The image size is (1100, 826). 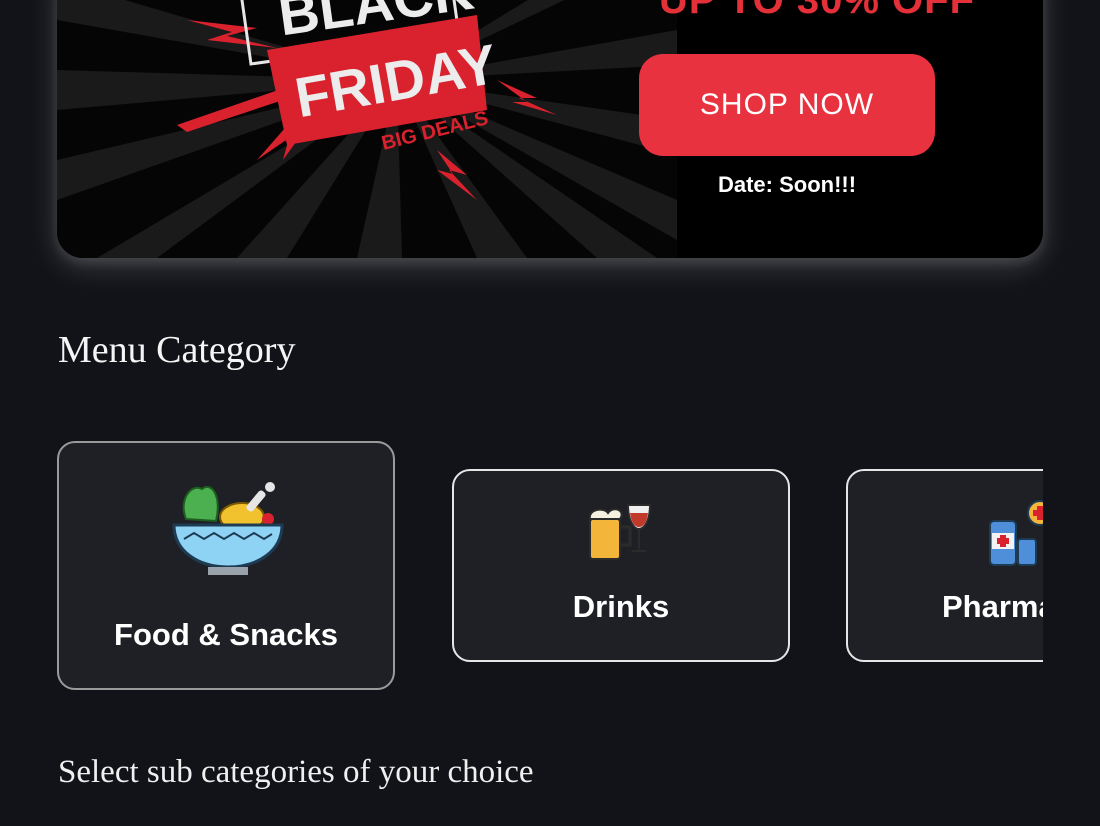 I want to click on medicine-icon, so click(x=1016, y=533).